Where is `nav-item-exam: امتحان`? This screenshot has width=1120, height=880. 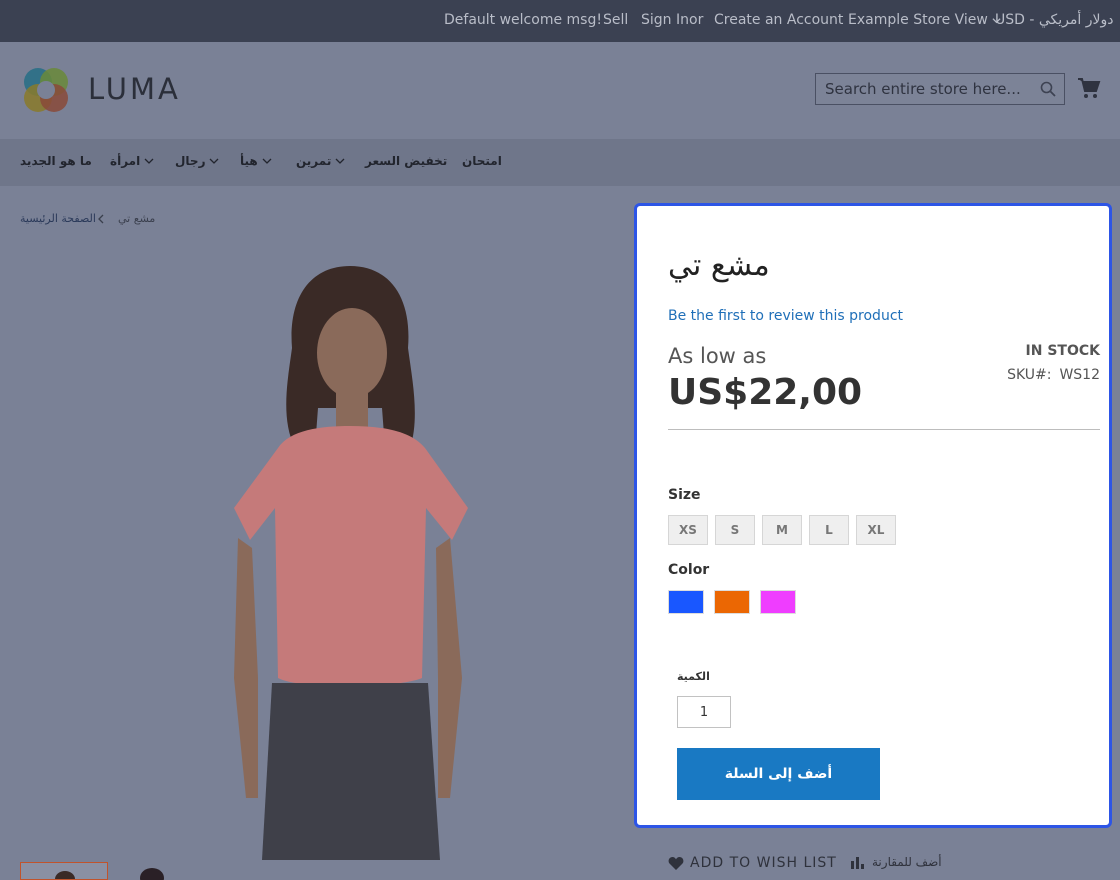
nav-item-exam: امتحان is located at coordinates (482, 161).